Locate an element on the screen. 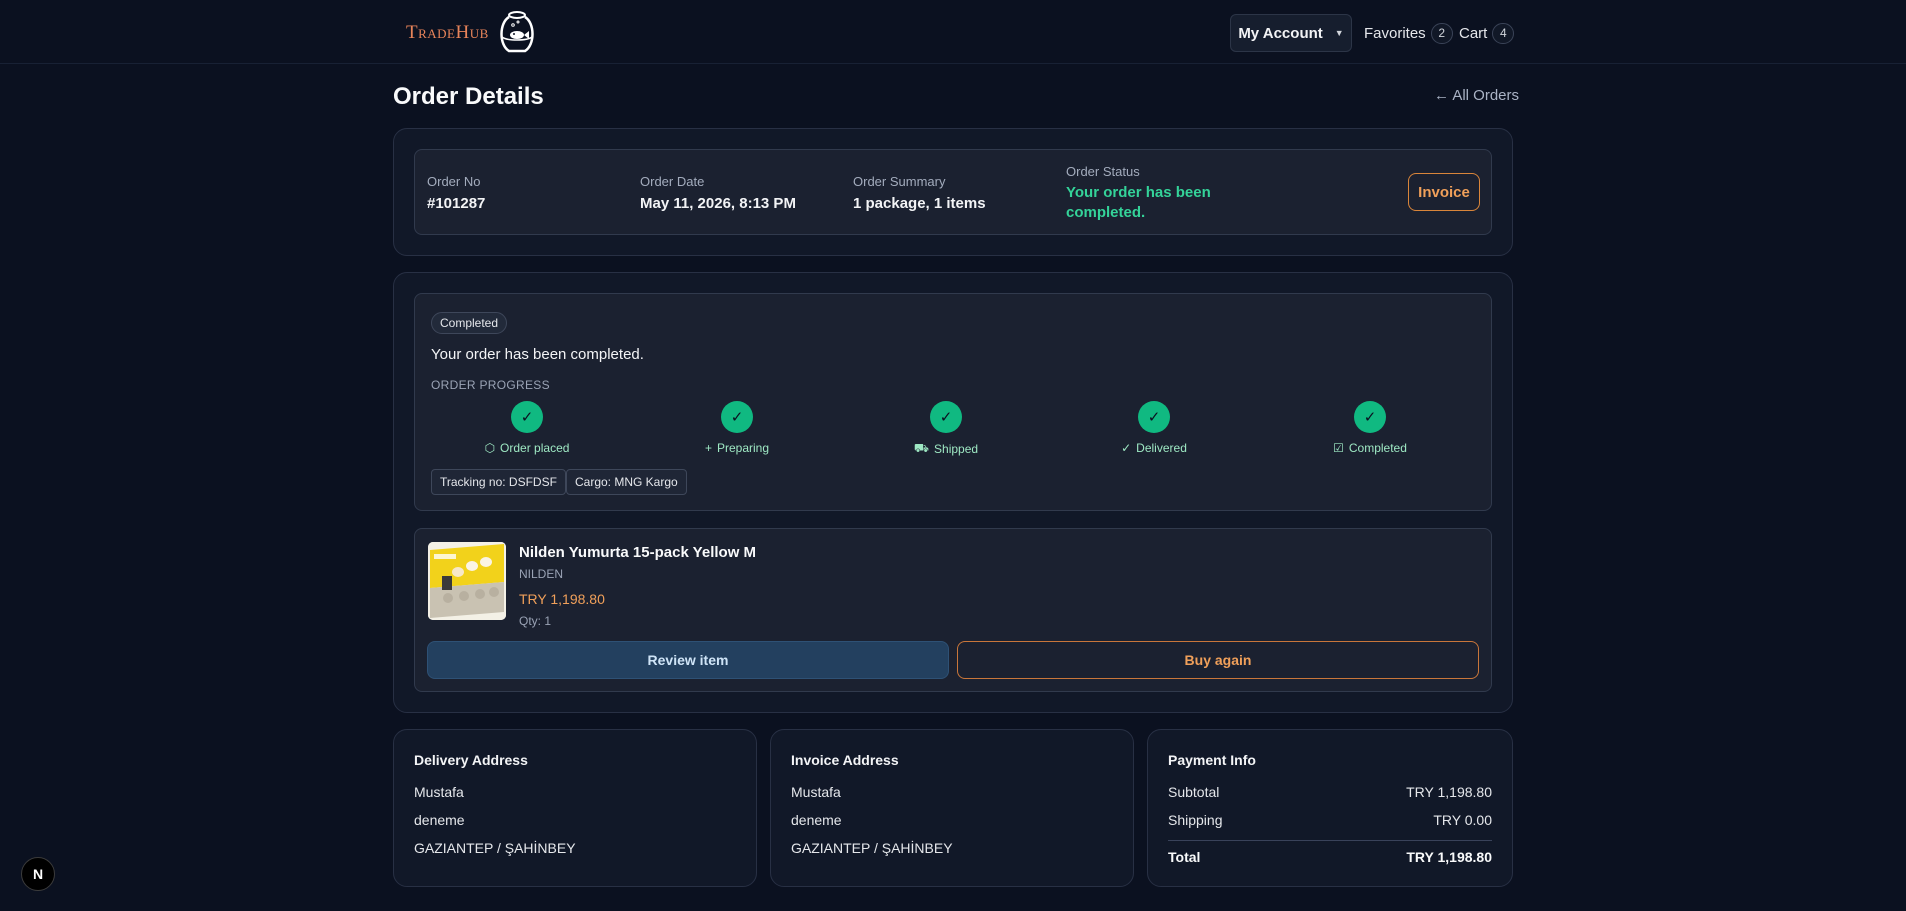  total-label: Total is located at coordinates (1184, 857).